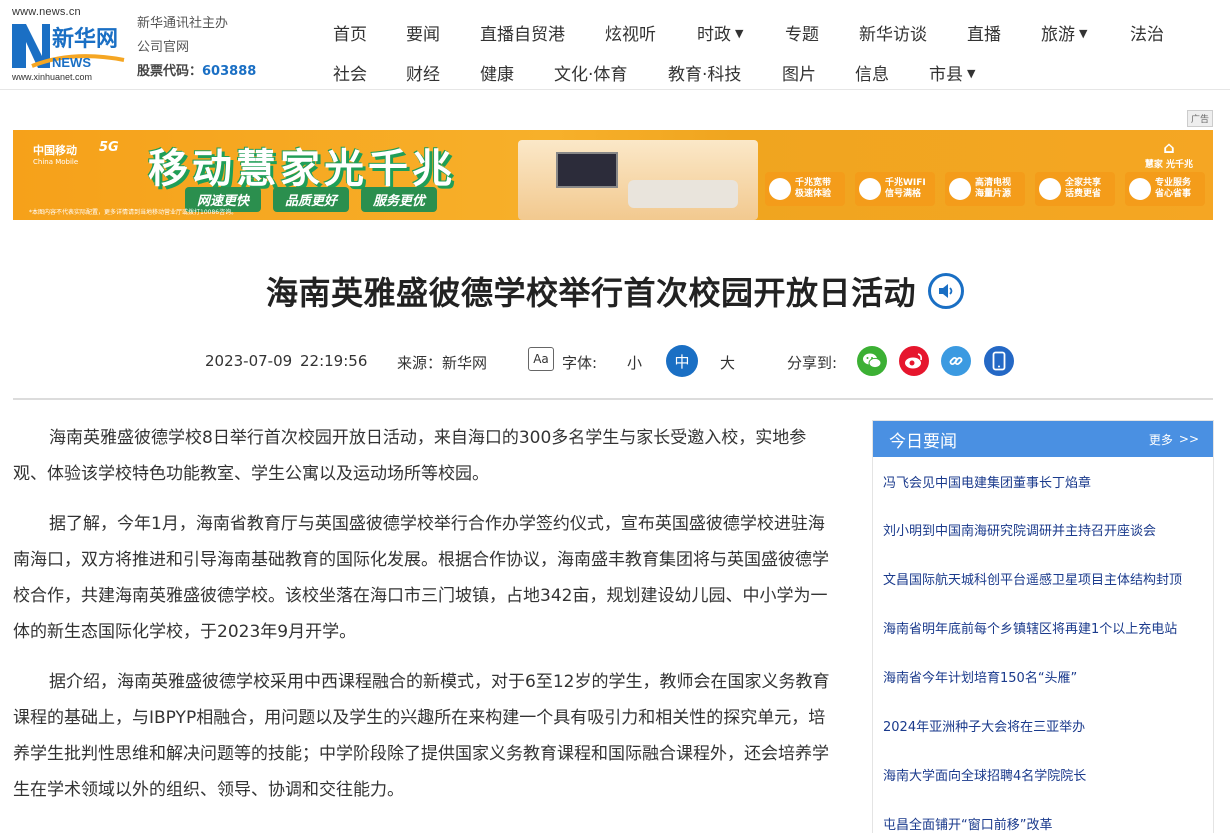  I want to click on nav-item-video: 炫视听, so click(630, 32).